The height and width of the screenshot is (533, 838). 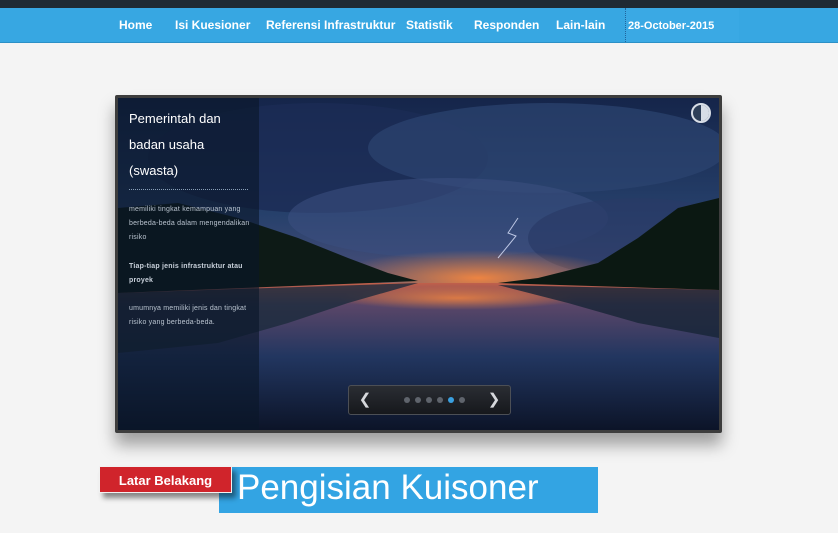 I want to click on slider-controls: ❮ ❯, so click(x=429, y=400).